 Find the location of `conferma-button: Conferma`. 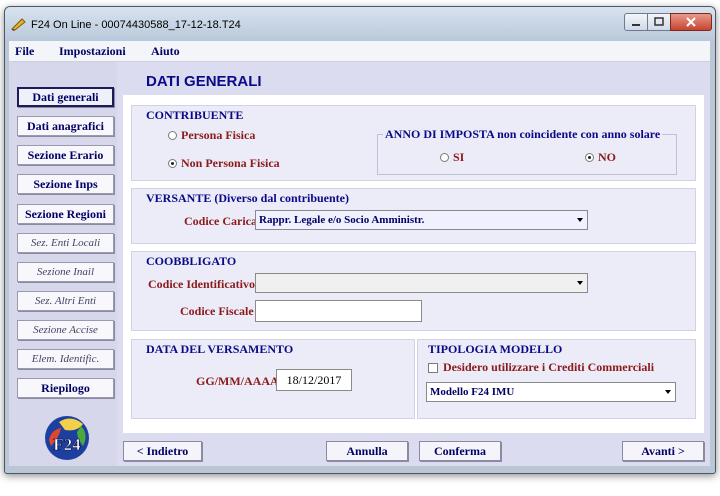

conferma-button: Conferma is located at coordinates (460, 451).